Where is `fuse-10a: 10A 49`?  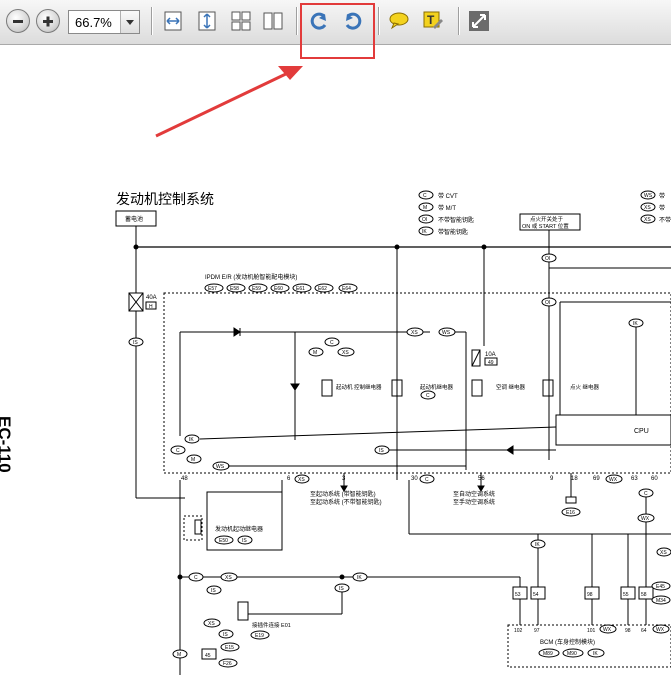 fuse-10a: 10A 49 is located at coordinates (484, 358).